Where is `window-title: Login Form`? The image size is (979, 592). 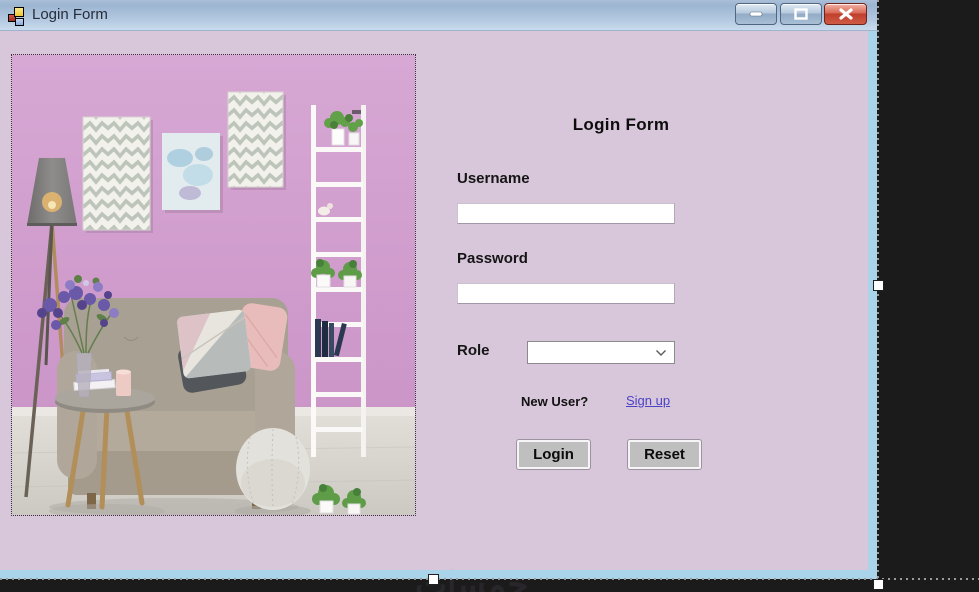
window-title: Login Form is located at coordinates (70, 14).